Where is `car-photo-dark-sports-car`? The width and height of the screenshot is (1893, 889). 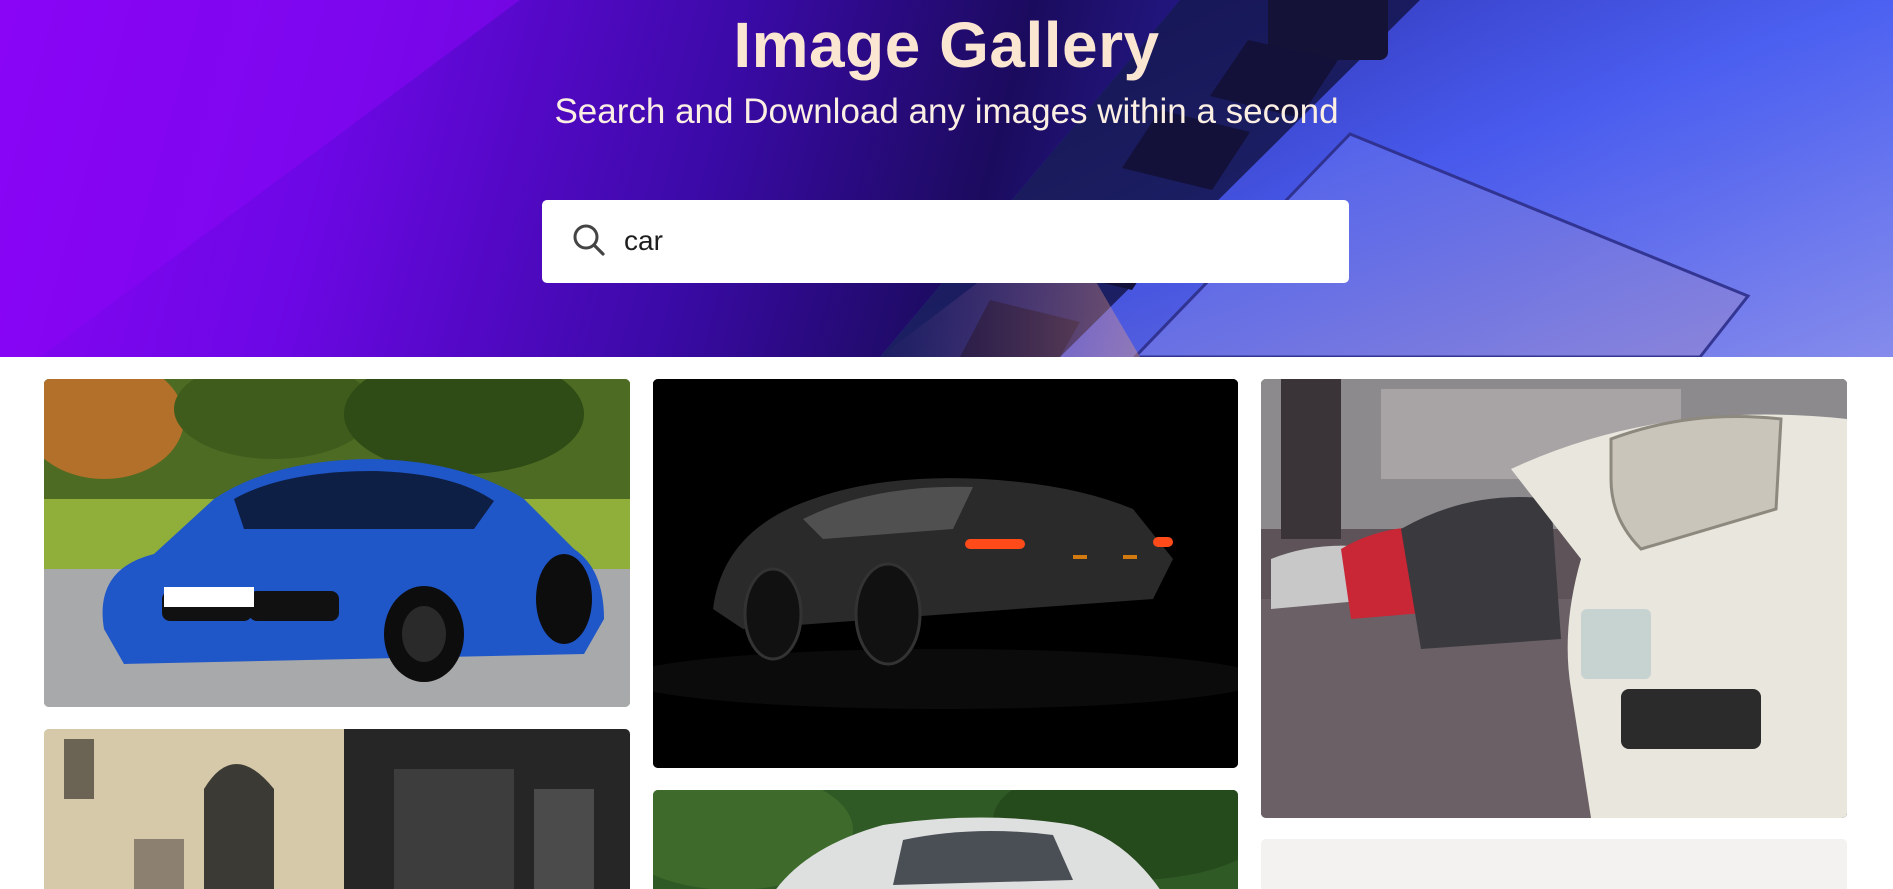
car-photo-dark-sports-car is located at coordinates (945, 573).